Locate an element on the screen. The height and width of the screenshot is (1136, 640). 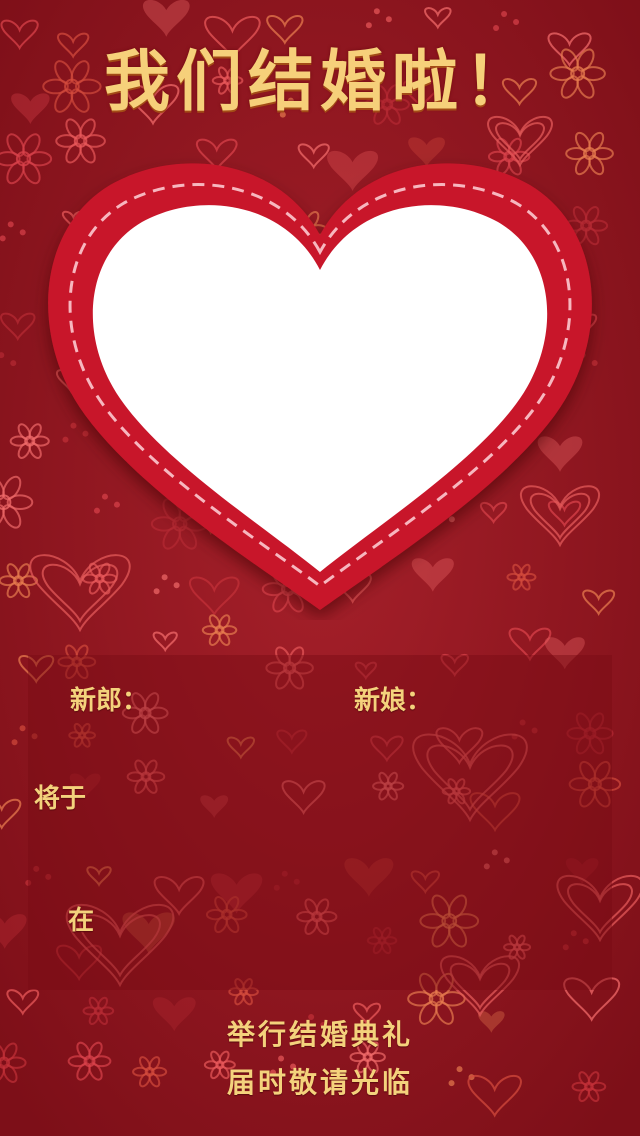
date-label: 将于 is located at coordinates (60, 799).